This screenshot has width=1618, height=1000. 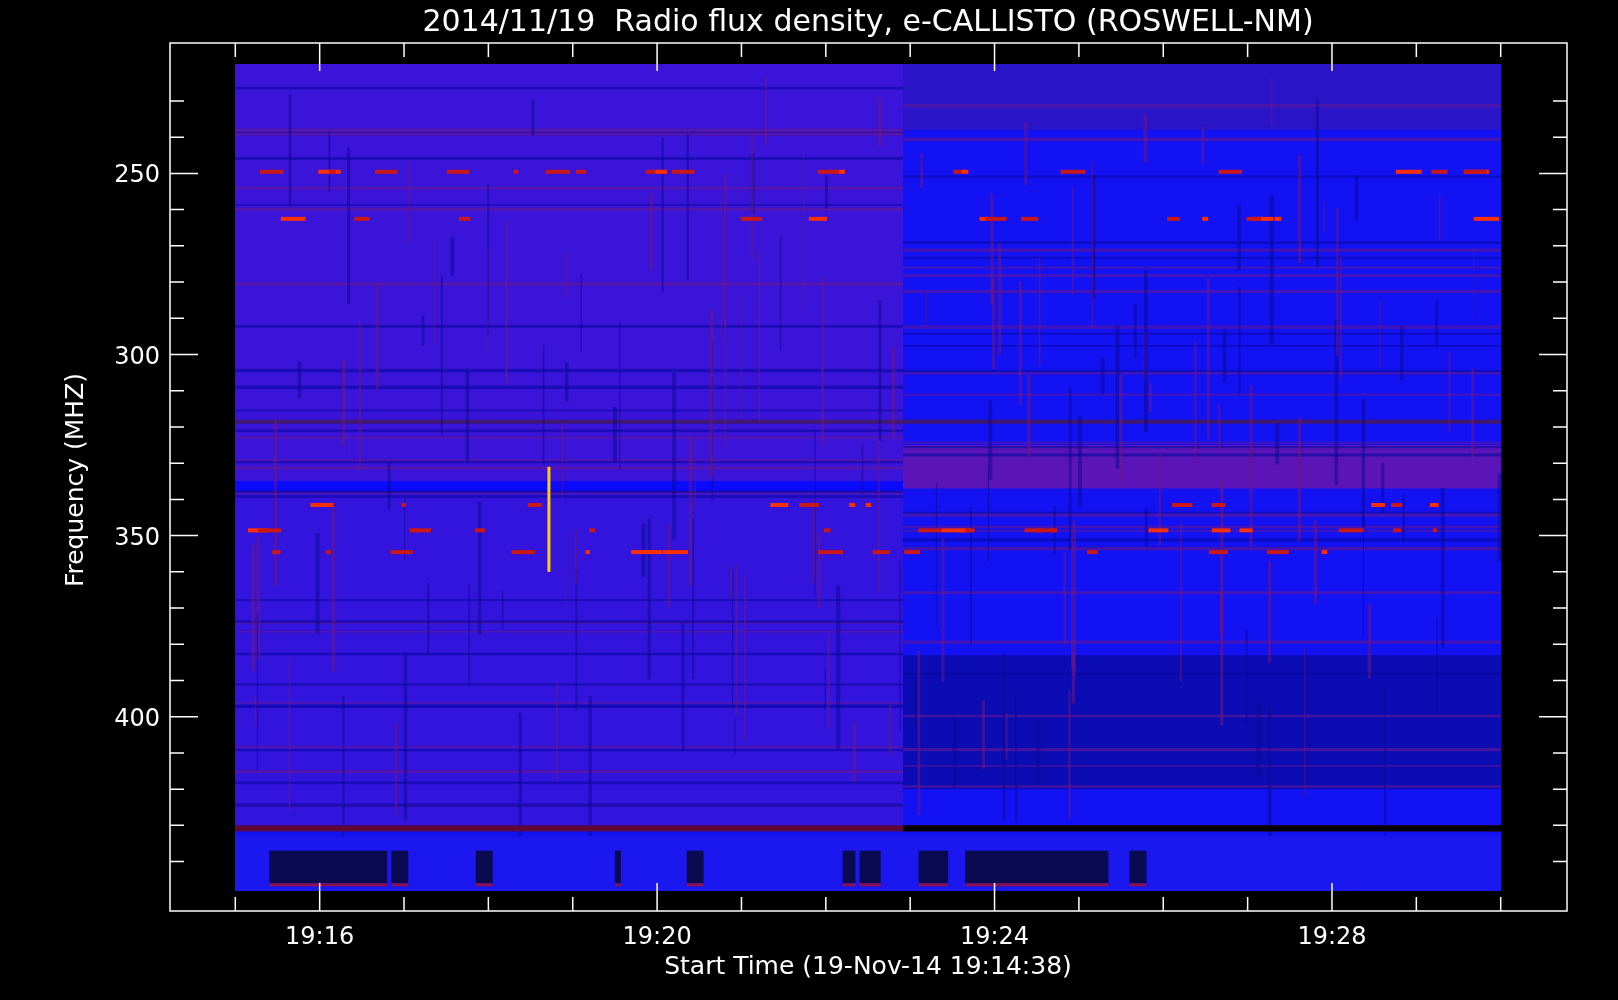 What do you see at coordinates (137, 355) in the screenshot?
I see `y-tick-label: 300` at bounding box center [137, 355].